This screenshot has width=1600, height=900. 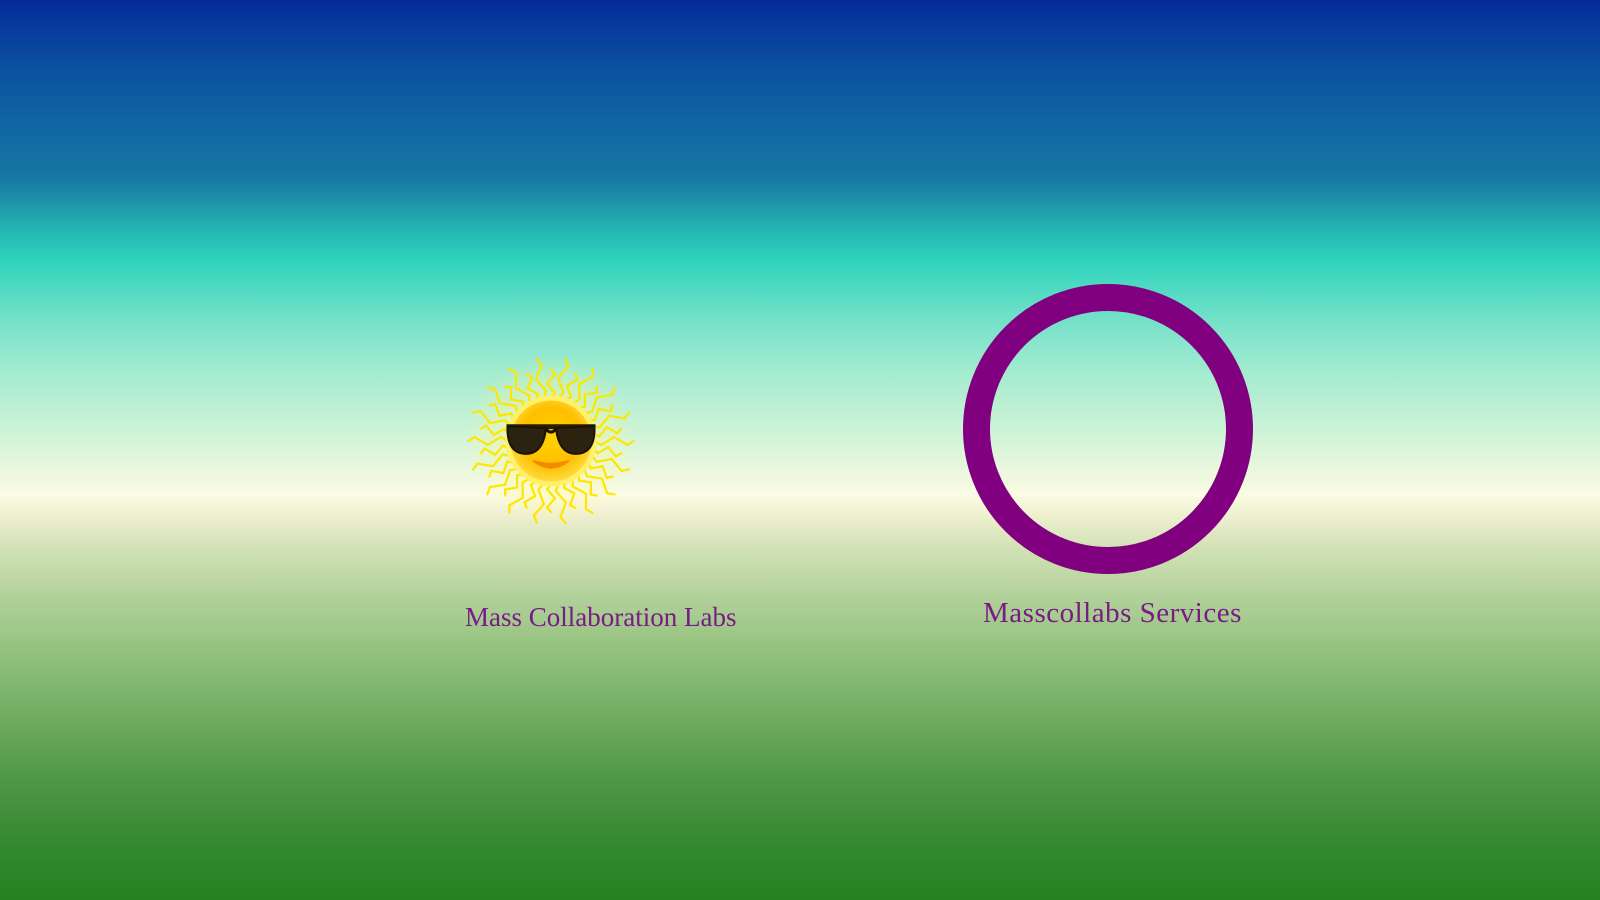 I want to click on purple-ring-icon, so click(x=1108, y=429).